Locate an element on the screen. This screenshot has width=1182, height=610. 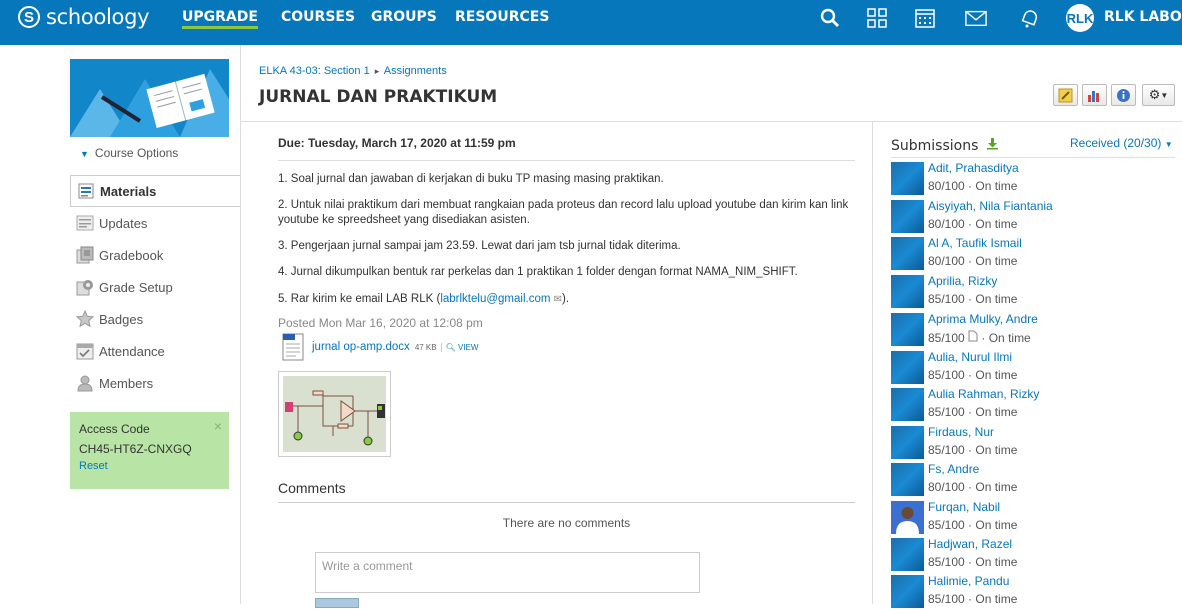
menu-item-materials: Materials is located at coordinates (155, 191).